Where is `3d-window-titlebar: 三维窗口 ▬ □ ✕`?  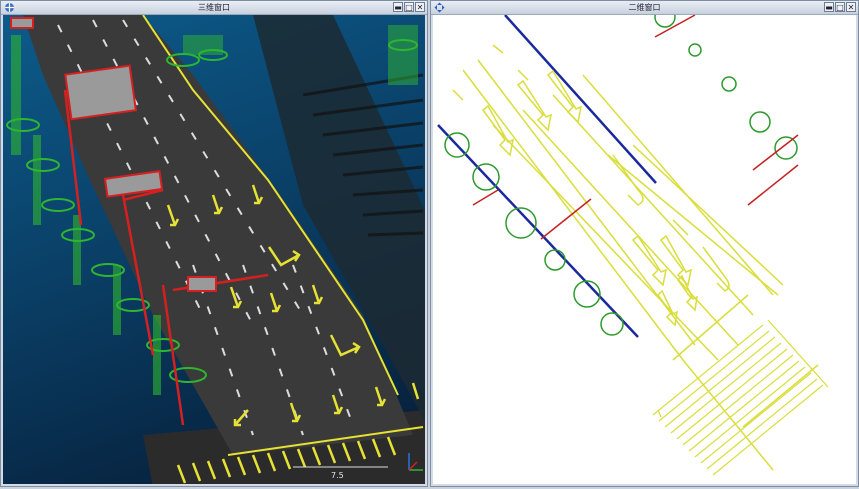
3d-window-titlebar: 三维窗口 ▬ □ ✕ is located at coordinates (214, 8).